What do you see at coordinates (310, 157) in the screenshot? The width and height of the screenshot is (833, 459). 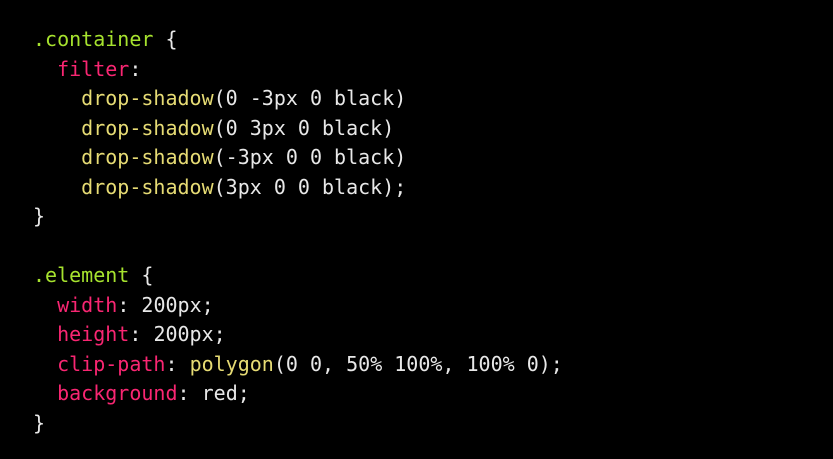 I see `css-value: (-3px 0 0 black)` at bounding box center [310, 157].